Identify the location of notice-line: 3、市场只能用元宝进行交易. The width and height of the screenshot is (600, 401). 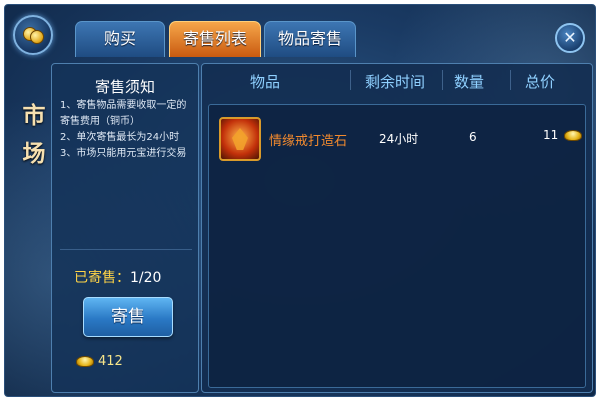
(123, 153).